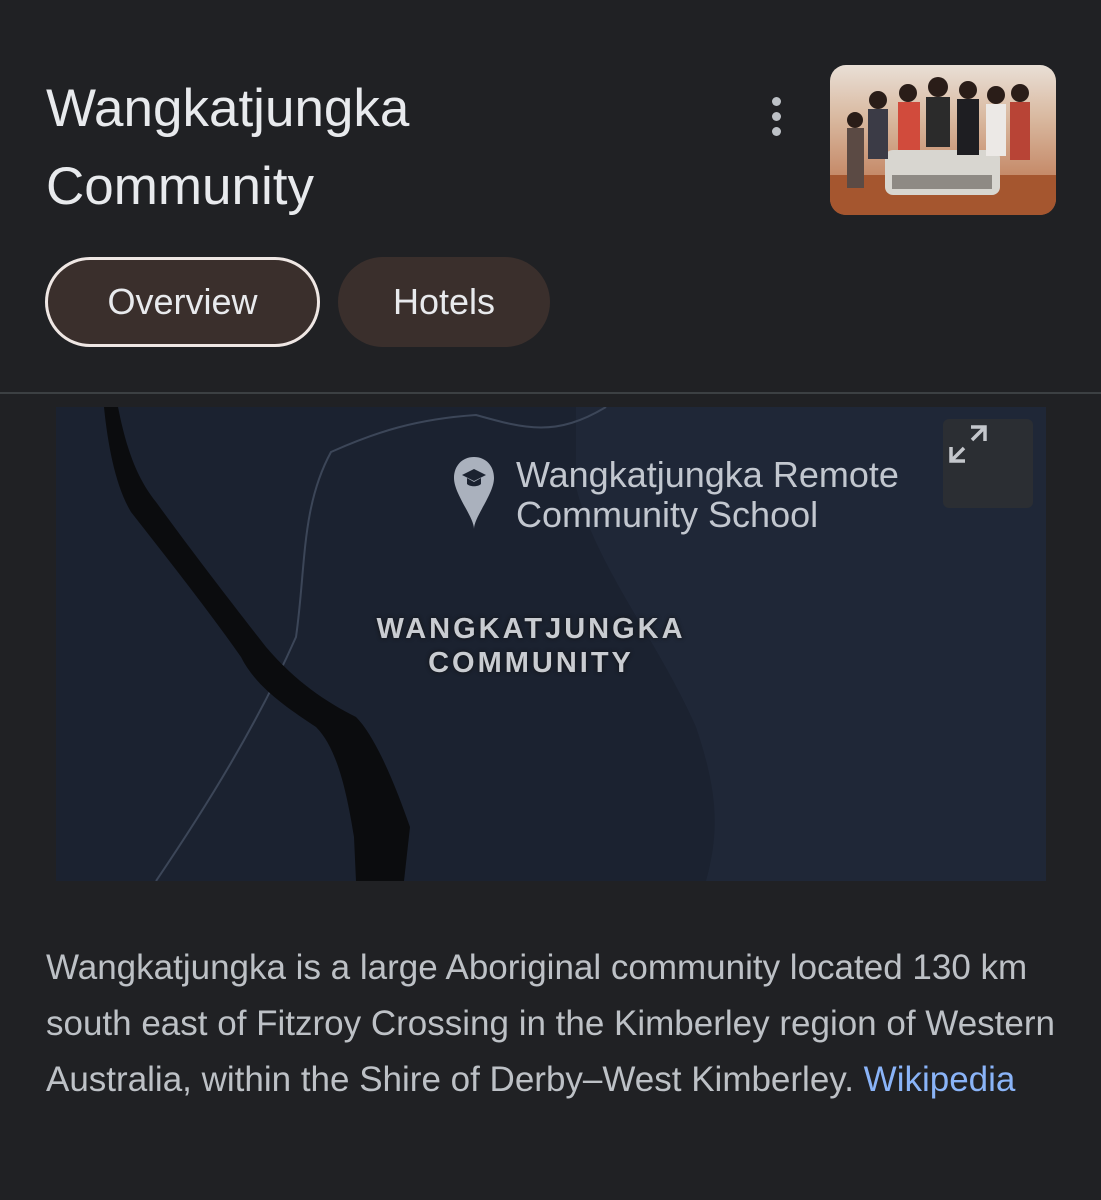 The image size is (1101, 1200). Describe the element at coordinates (940, 1079) in the screenshot. I see `wikipedia-link: Wikipedia` at that location.